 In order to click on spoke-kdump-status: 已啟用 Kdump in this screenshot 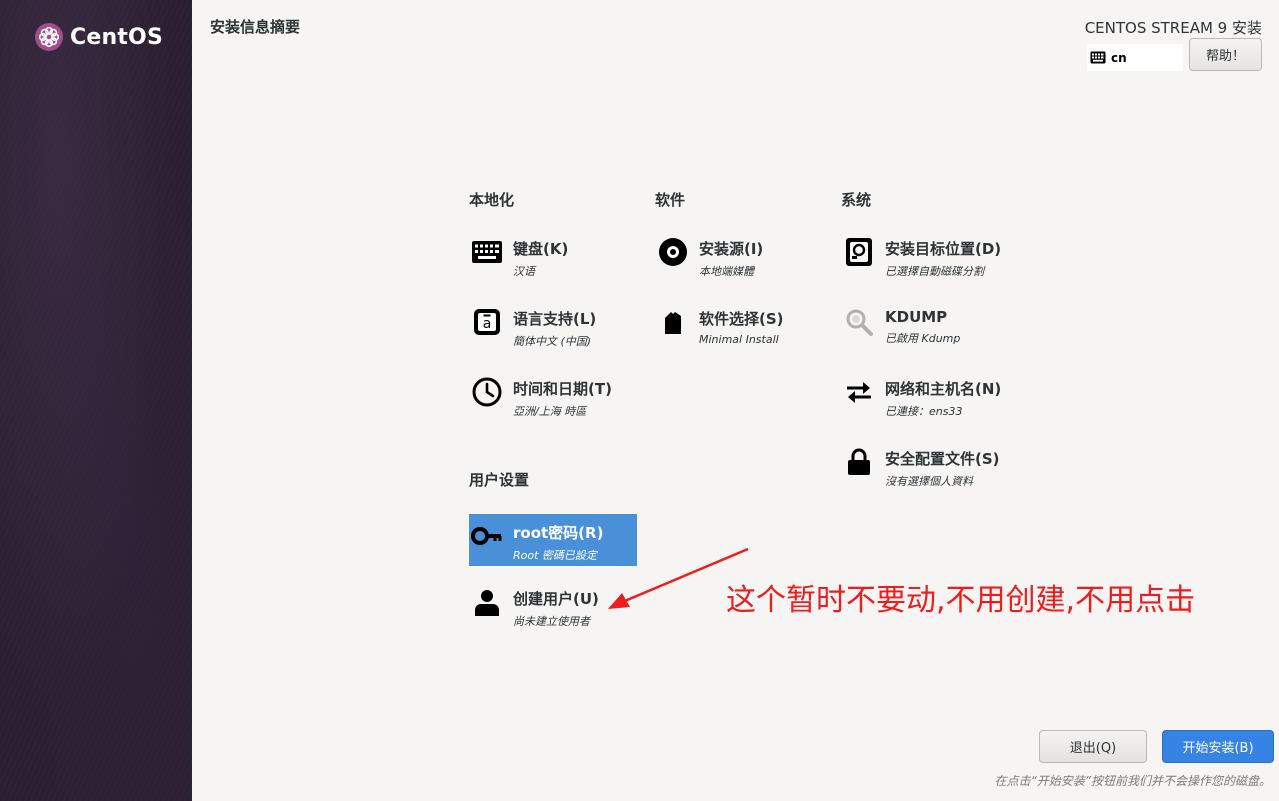, I will do `click(923, 338)`.